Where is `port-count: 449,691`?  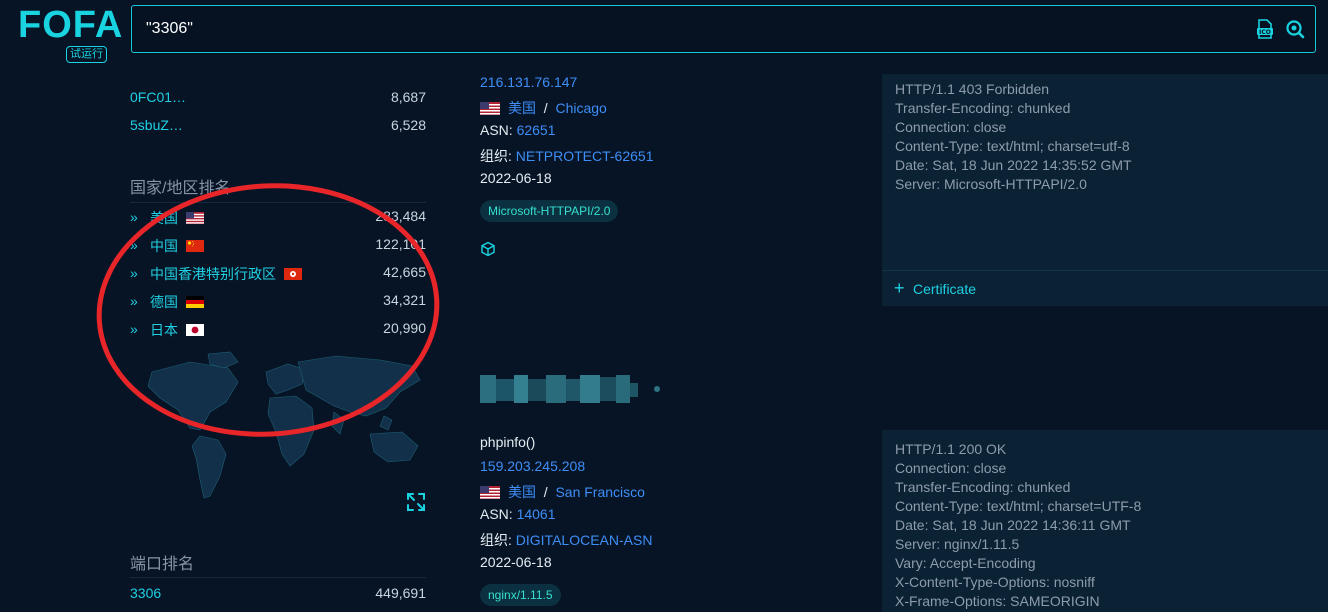
port-count: 449,691 is located at coordinates (400, 593).